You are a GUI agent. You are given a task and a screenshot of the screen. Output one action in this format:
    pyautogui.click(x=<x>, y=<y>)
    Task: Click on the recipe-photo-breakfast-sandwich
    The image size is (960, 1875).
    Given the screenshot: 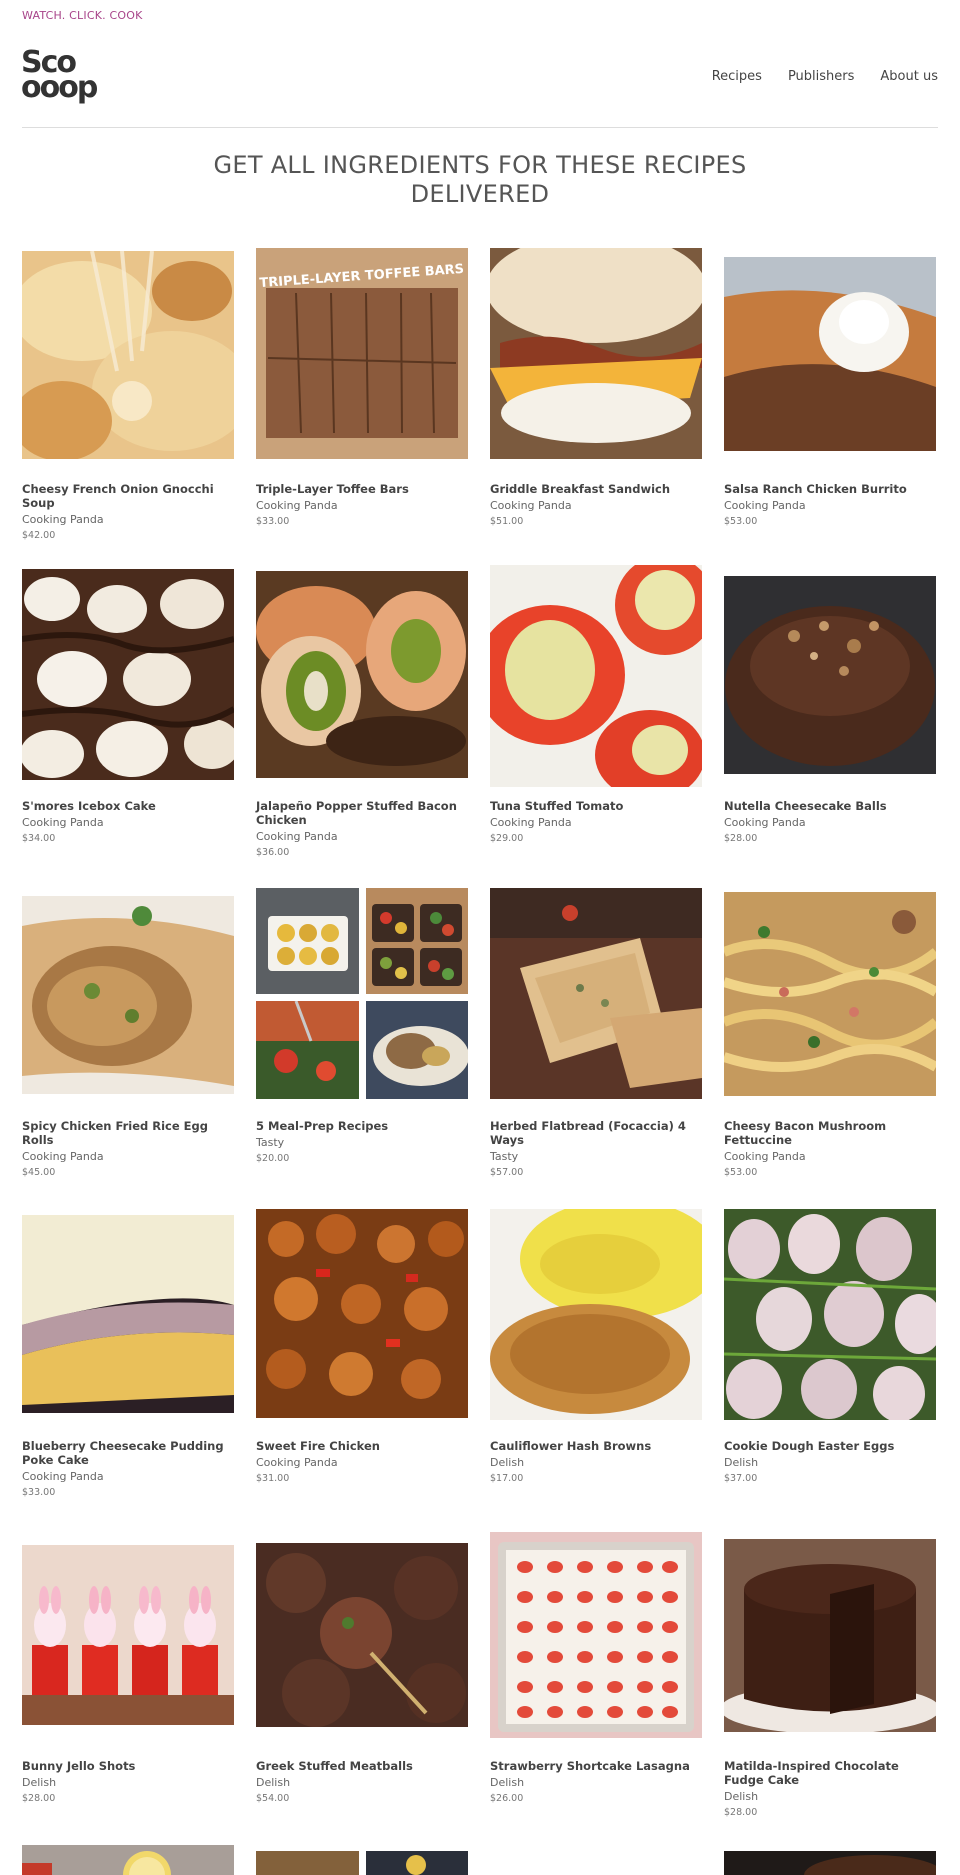 What is the action you would take?
    pyautogui.click(x=596, y=353)
    